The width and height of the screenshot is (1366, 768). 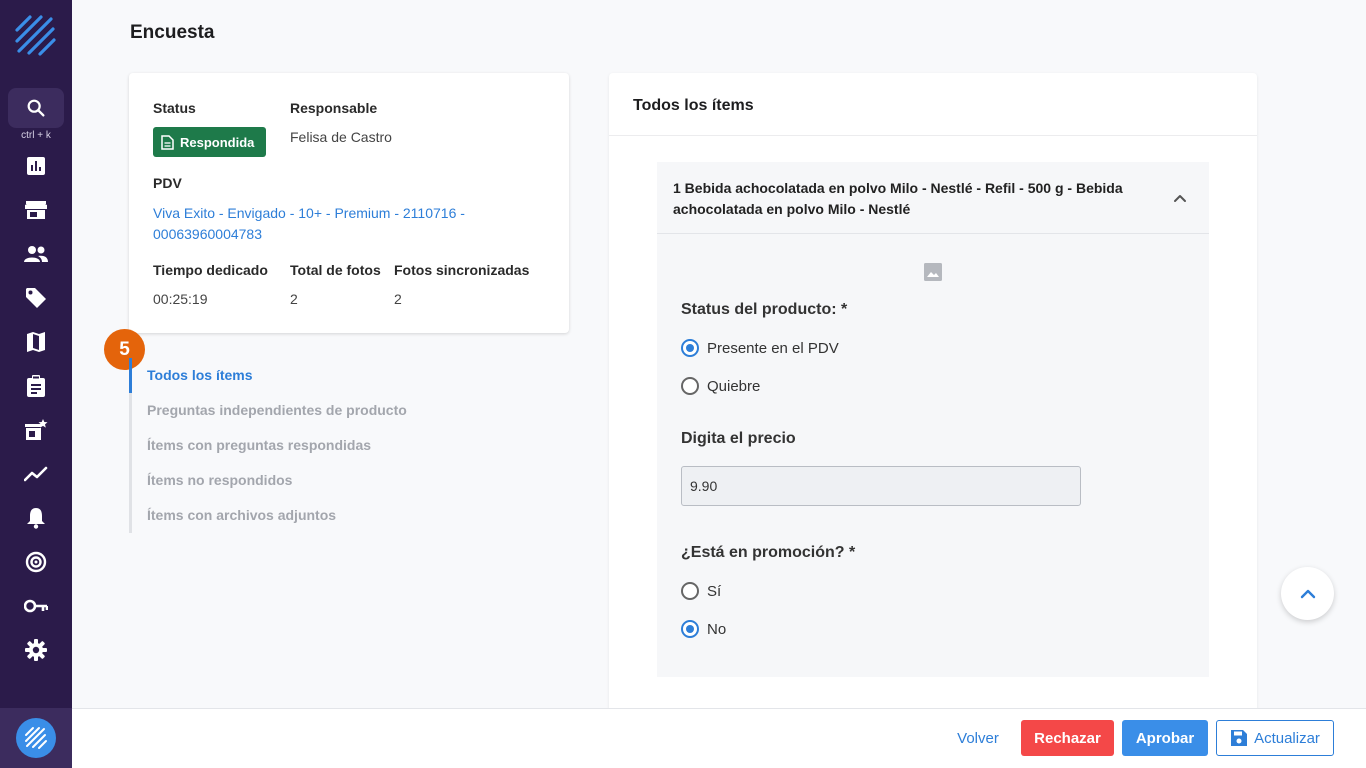 What do you see at coordinates (217, 142) in the screenshot?
I see `status-badge-text: Respondida` at bounding box center [217, 142].